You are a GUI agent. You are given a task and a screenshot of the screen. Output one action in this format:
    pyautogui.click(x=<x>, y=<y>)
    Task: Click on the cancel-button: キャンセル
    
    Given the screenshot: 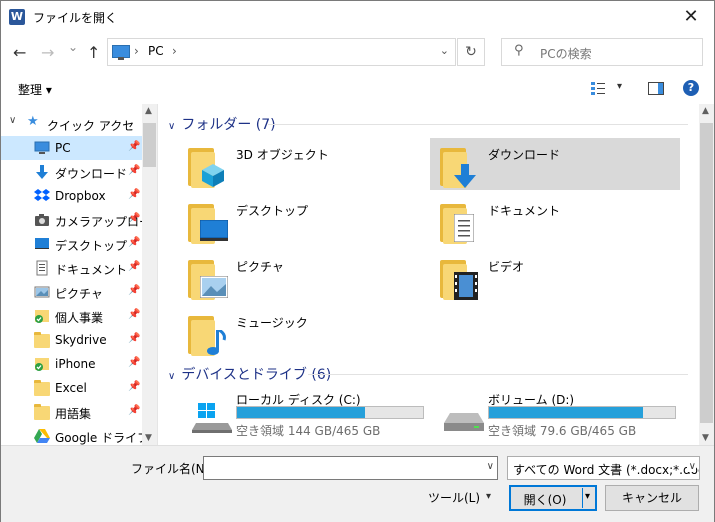 What is the action you would take?
    pyautogui.click(x=652, y=498)
    